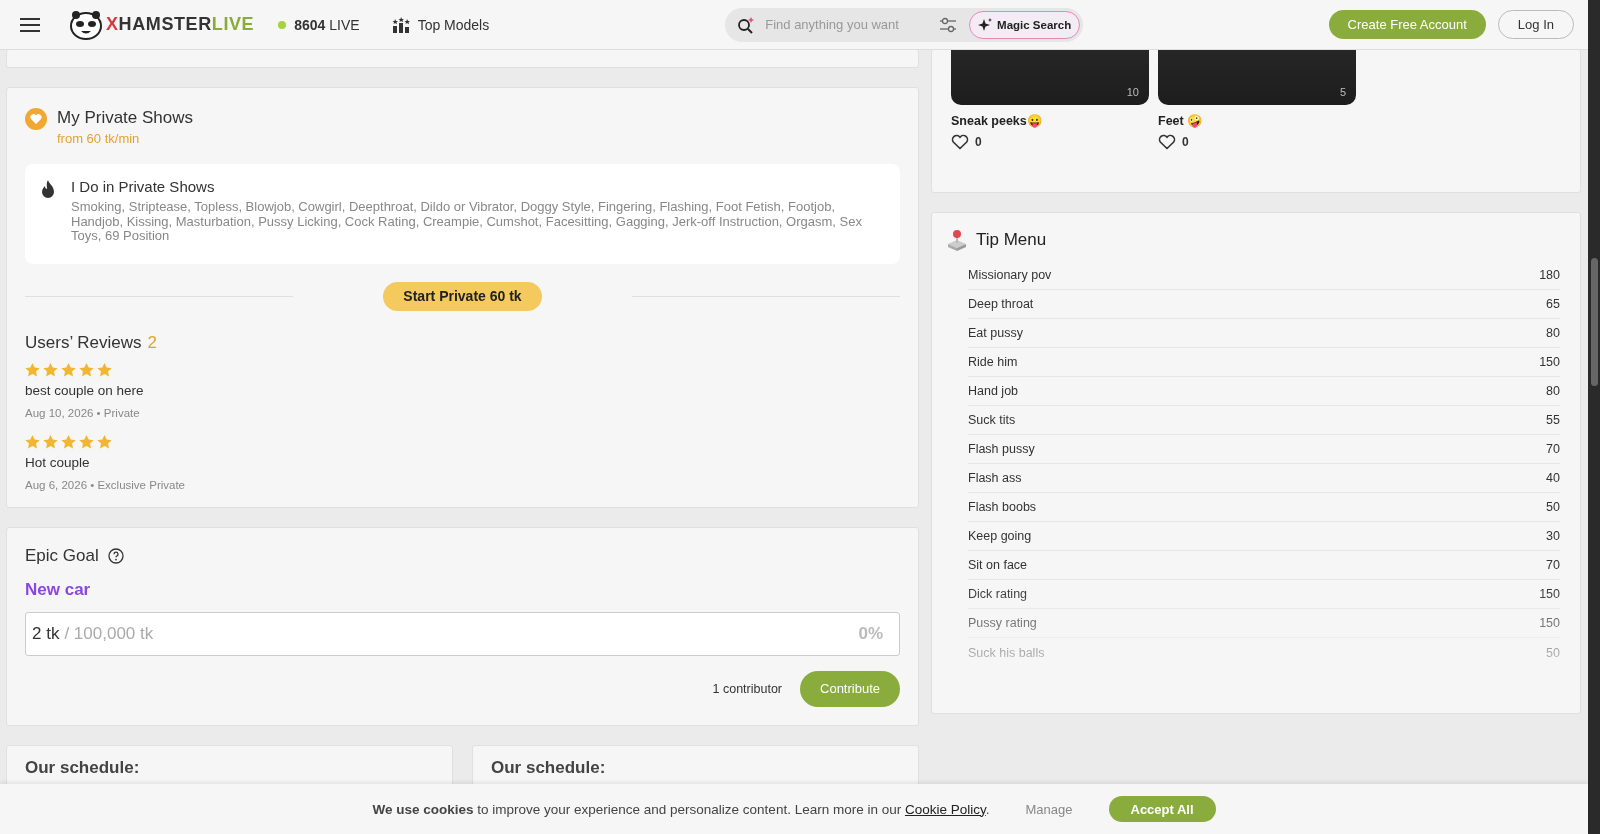 The image size is (1600, 834). What do you see at coordinates (1553, 536) in the screenshot?
I see `tip-price: 30` at bounding box center [1553, 536].